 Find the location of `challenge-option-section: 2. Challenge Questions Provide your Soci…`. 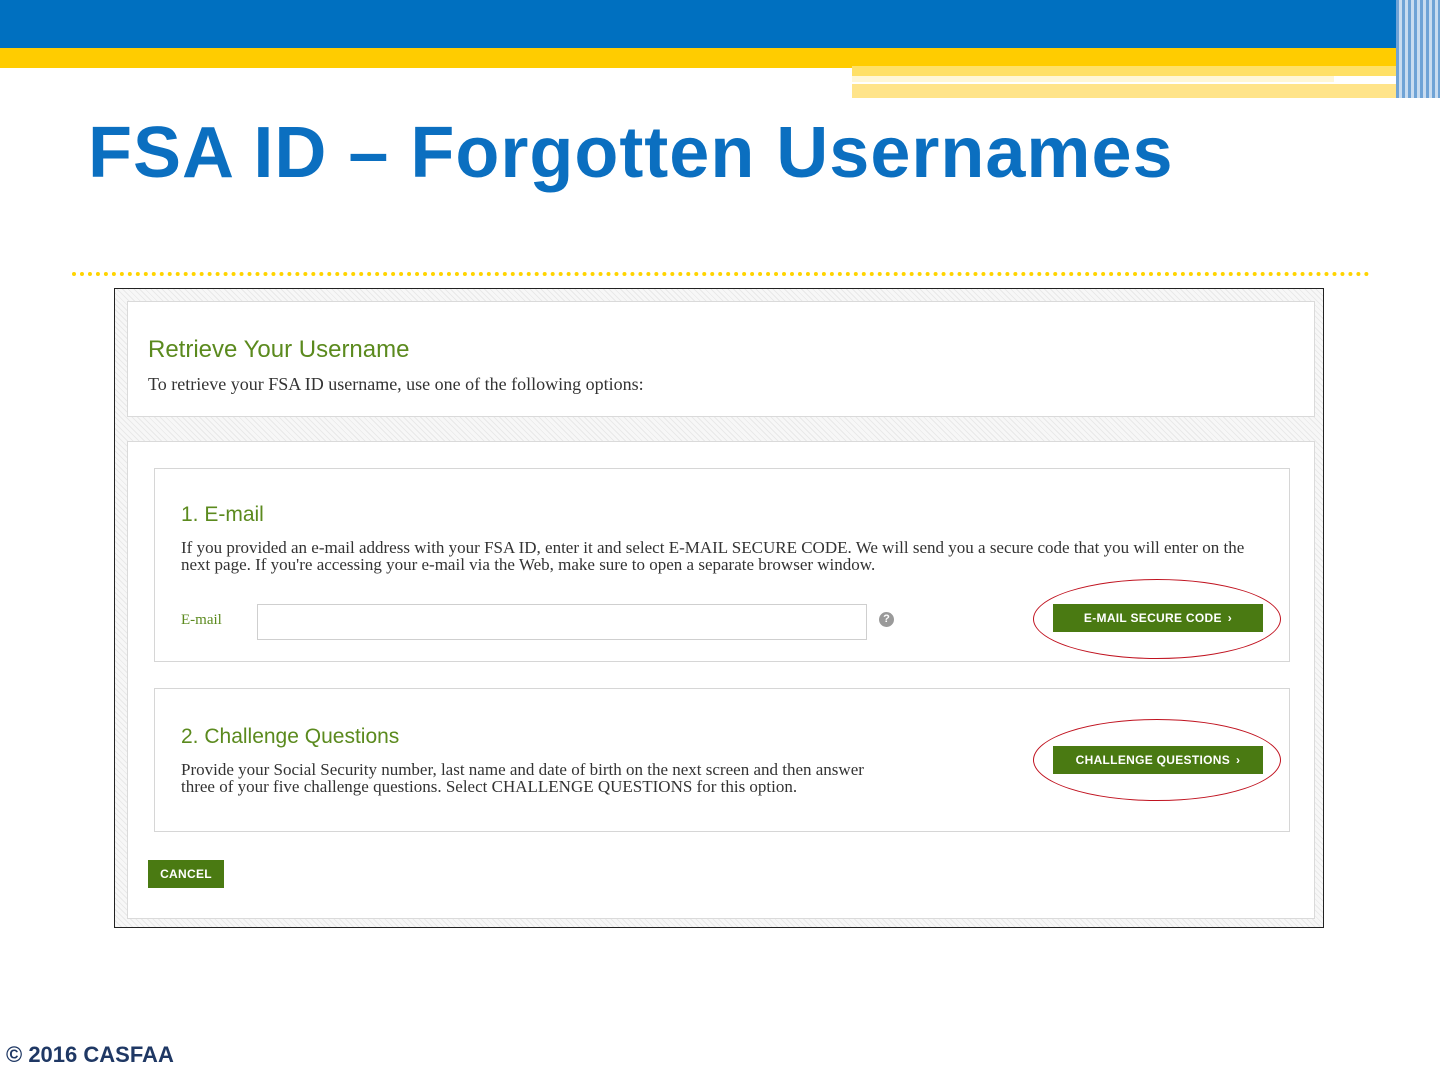

challenge-option-section: 2. Challenge Questions Provide your Soci… is located at coordinates (722, 760).